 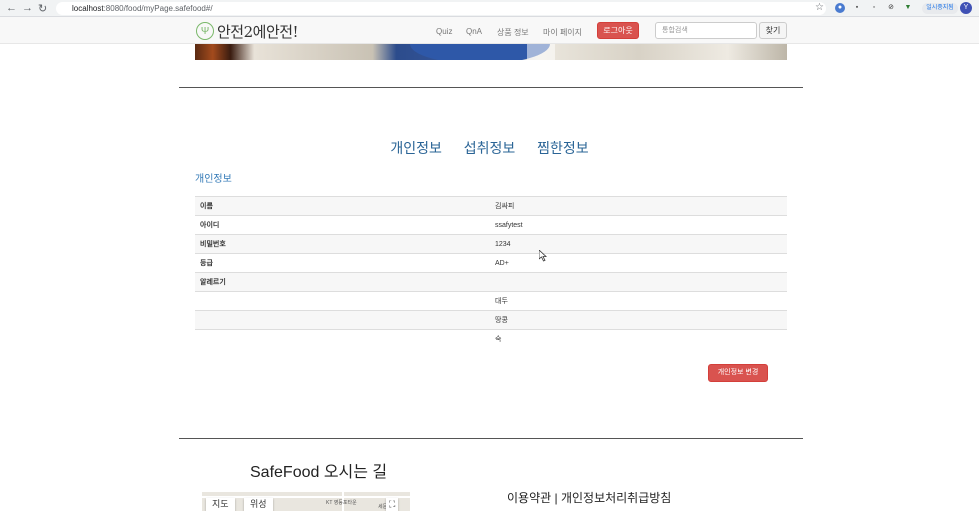 What do you see at coordinates (638, 244) in the screenshot?
I see `row-value: 1234` at bounding box center [638, 244].